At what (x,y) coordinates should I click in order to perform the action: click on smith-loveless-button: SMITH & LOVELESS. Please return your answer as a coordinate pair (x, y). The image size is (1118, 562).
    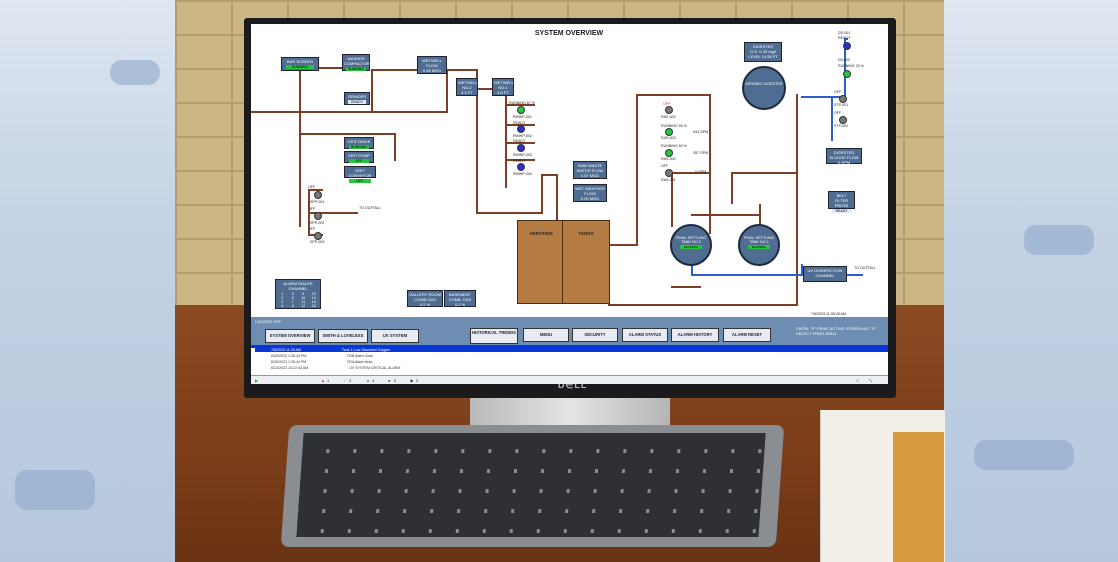
    Looking at the image, I should click on (343, 336).